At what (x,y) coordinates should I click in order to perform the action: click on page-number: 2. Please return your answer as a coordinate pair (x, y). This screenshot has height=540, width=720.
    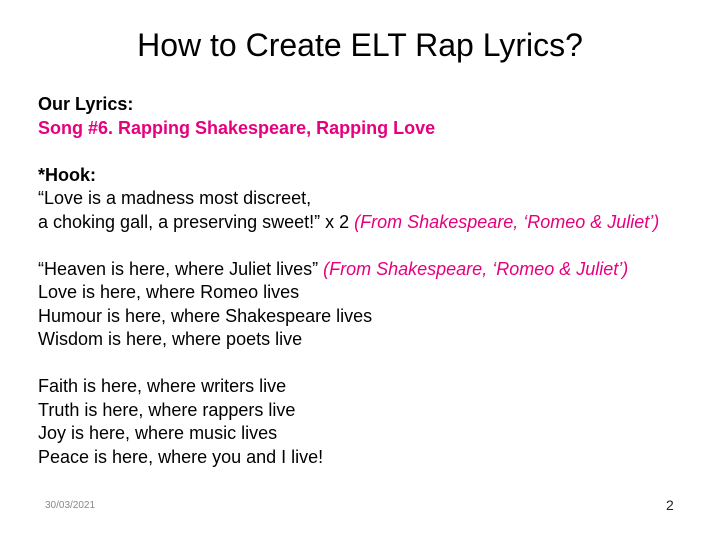
    Looking at the image, I should click on (670, 505).